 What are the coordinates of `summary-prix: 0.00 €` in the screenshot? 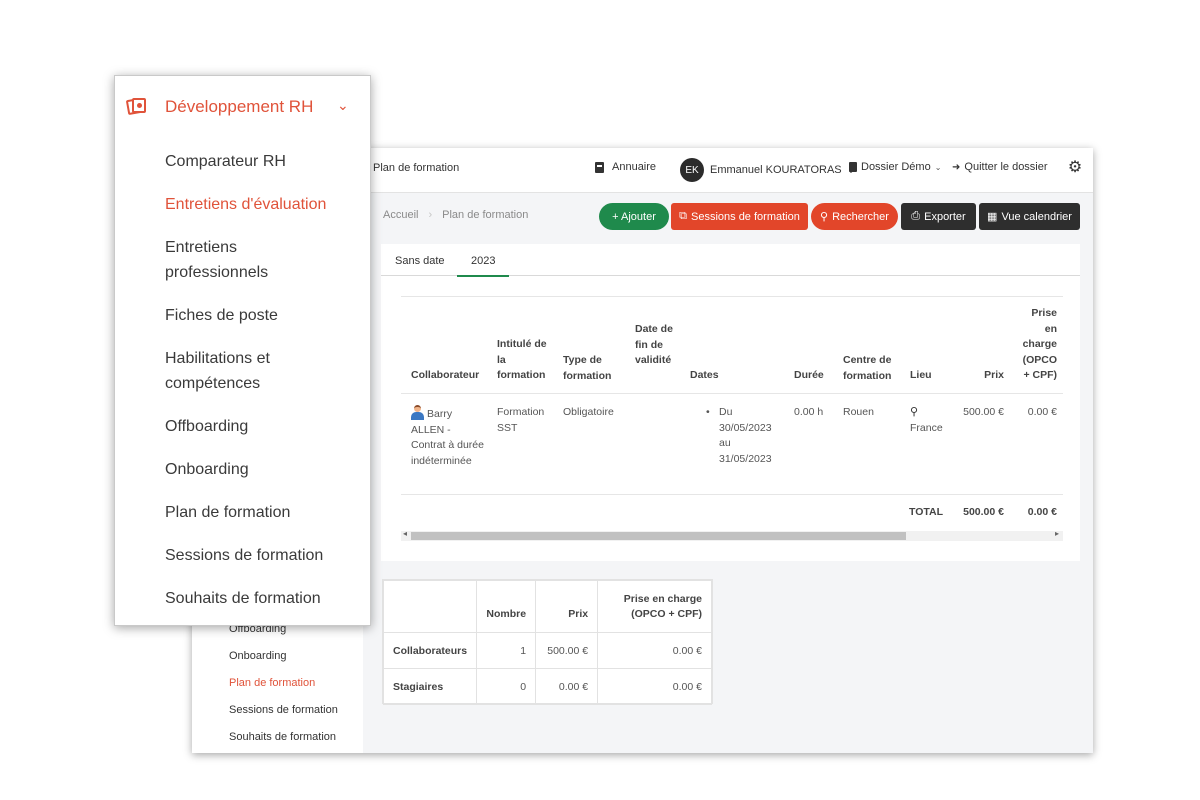 It's located at (567, 686).